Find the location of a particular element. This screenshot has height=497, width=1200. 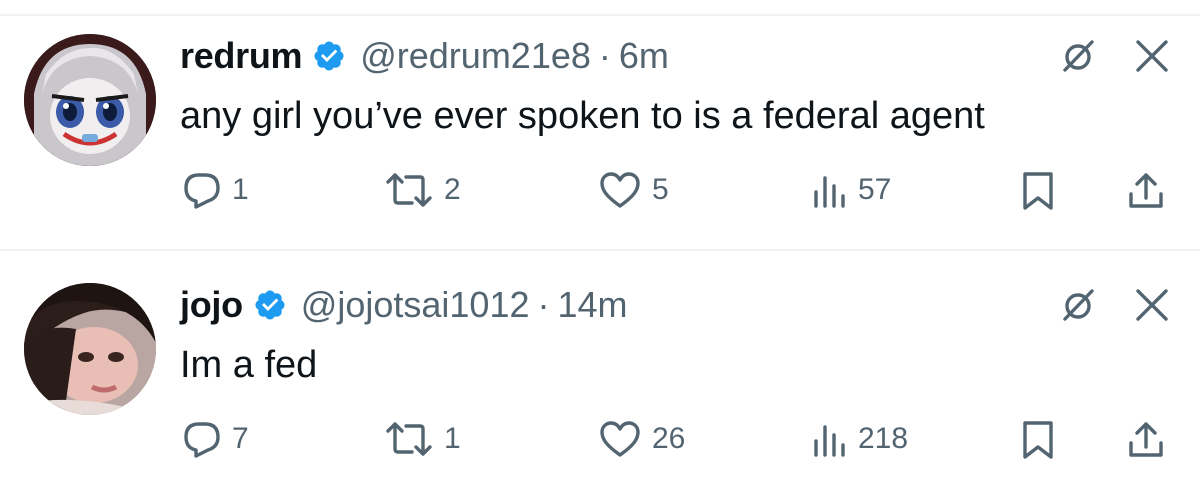

like-count: 5 is located at coordinates (660, 189).